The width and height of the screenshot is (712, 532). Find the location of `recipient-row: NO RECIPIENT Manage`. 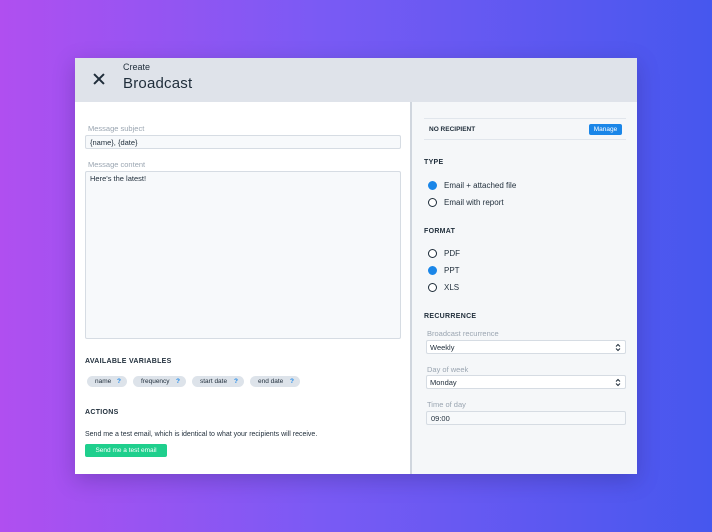

recipient-row: NO RECIPIENT Manage is located at coordinates (525, 129).